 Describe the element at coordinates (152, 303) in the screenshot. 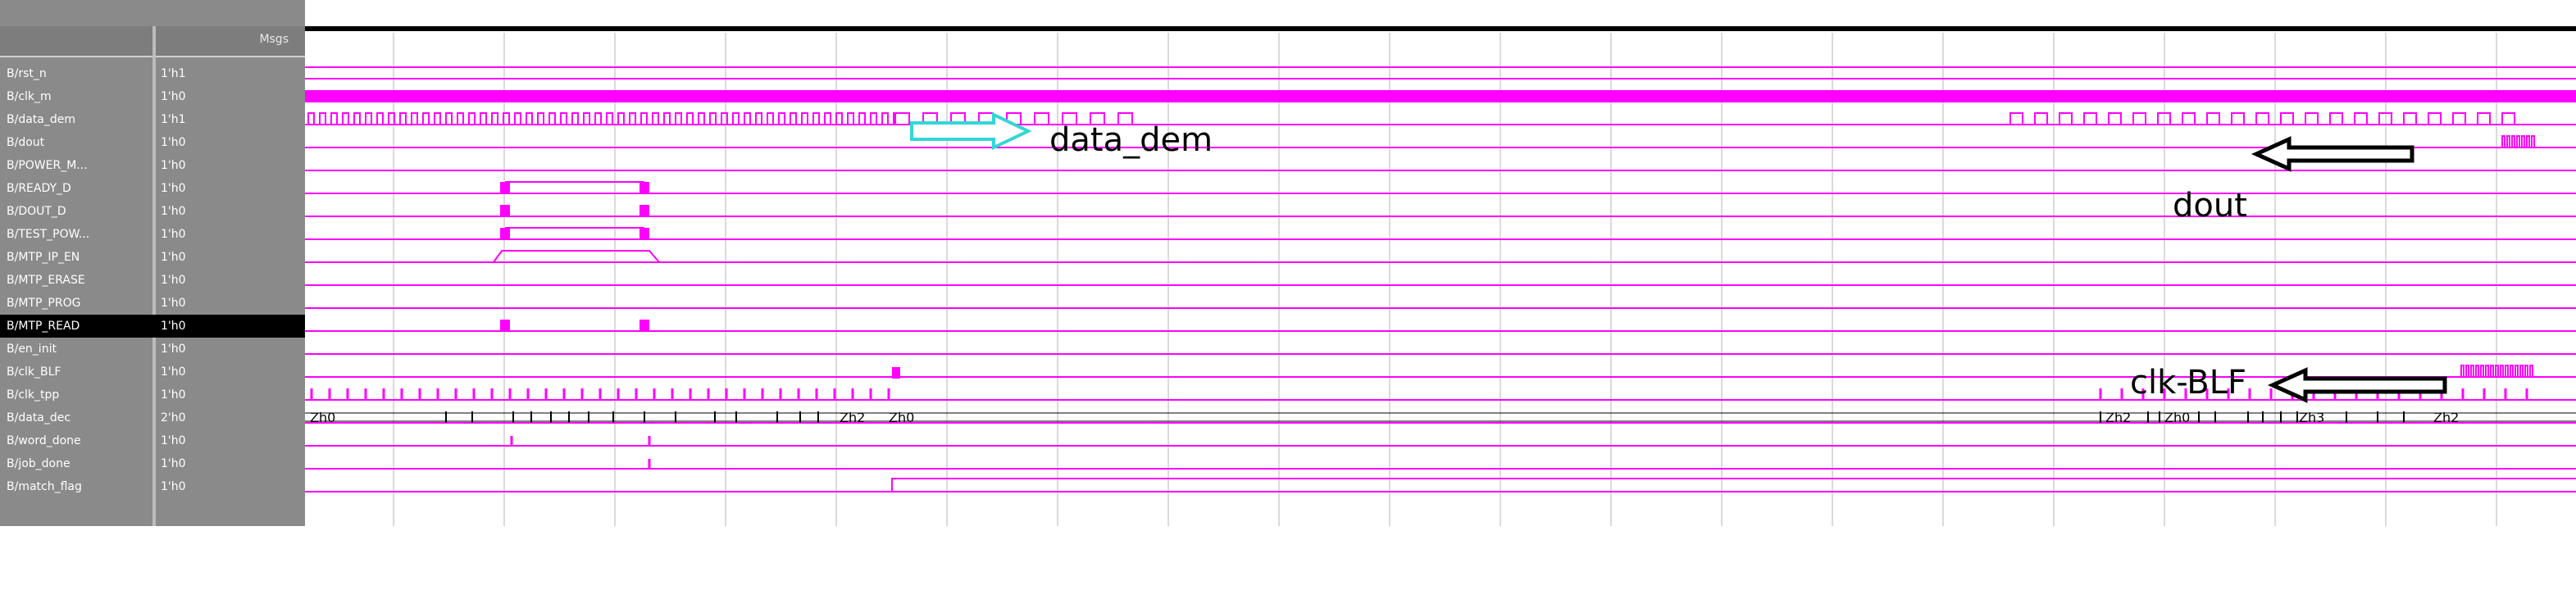

I see `signal-row: B/MTP_PROG 1'h0` at that location.